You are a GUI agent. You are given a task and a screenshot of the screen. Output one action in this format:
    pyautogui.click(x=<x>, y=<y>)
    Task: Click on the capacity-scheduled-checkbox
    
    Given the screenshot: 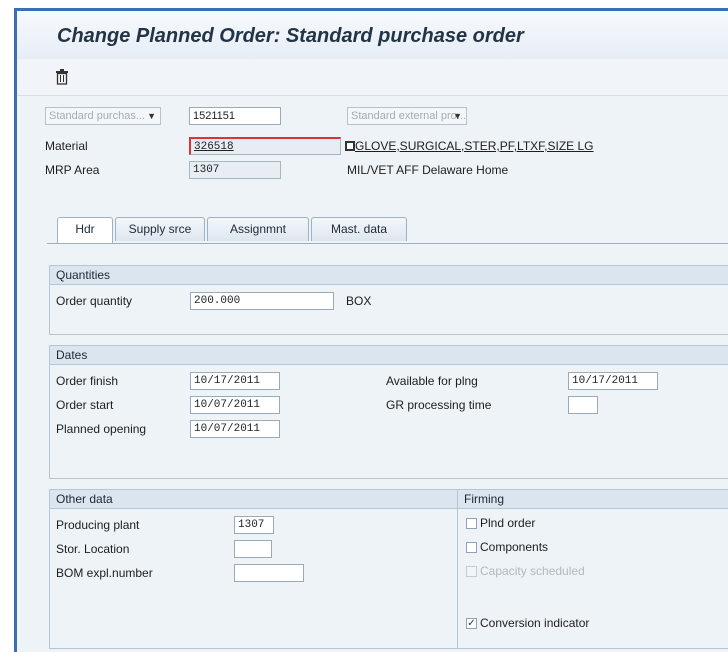 What is the action you would take?
    pyautogui.click(x=471, y=571)
    